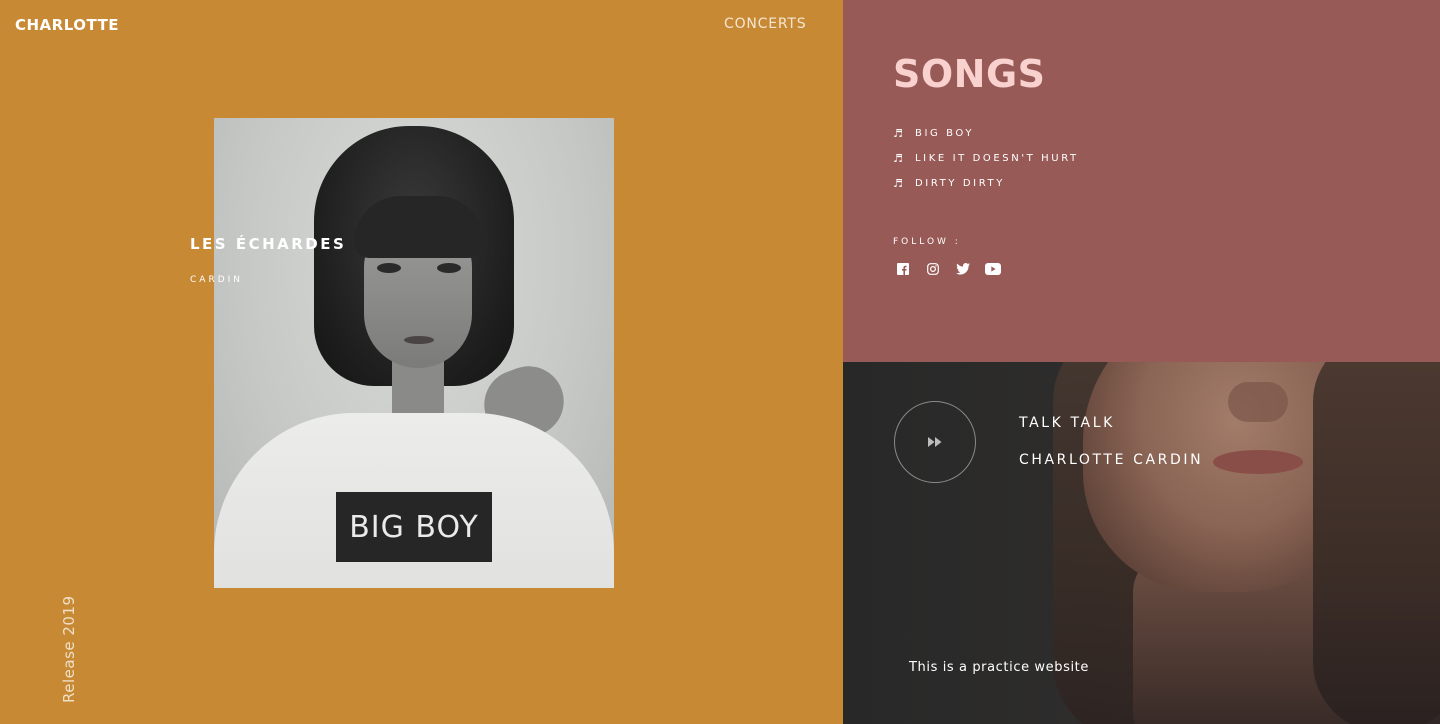 The width and height of the screenshot is (1440, 724). Describe the element at coordinates (986, 133) in the screenshot. I see `song-item-big-boy: ♬ BIG BOY` at that location.